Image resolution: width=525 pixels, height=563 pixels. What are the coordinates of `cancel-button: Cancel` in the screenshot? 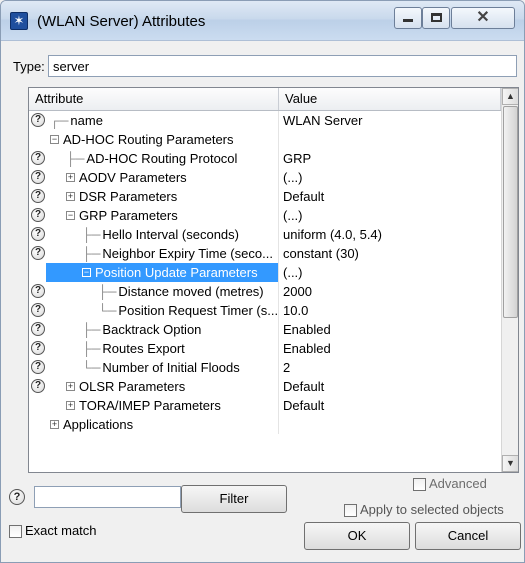 It's located at (468, 536).